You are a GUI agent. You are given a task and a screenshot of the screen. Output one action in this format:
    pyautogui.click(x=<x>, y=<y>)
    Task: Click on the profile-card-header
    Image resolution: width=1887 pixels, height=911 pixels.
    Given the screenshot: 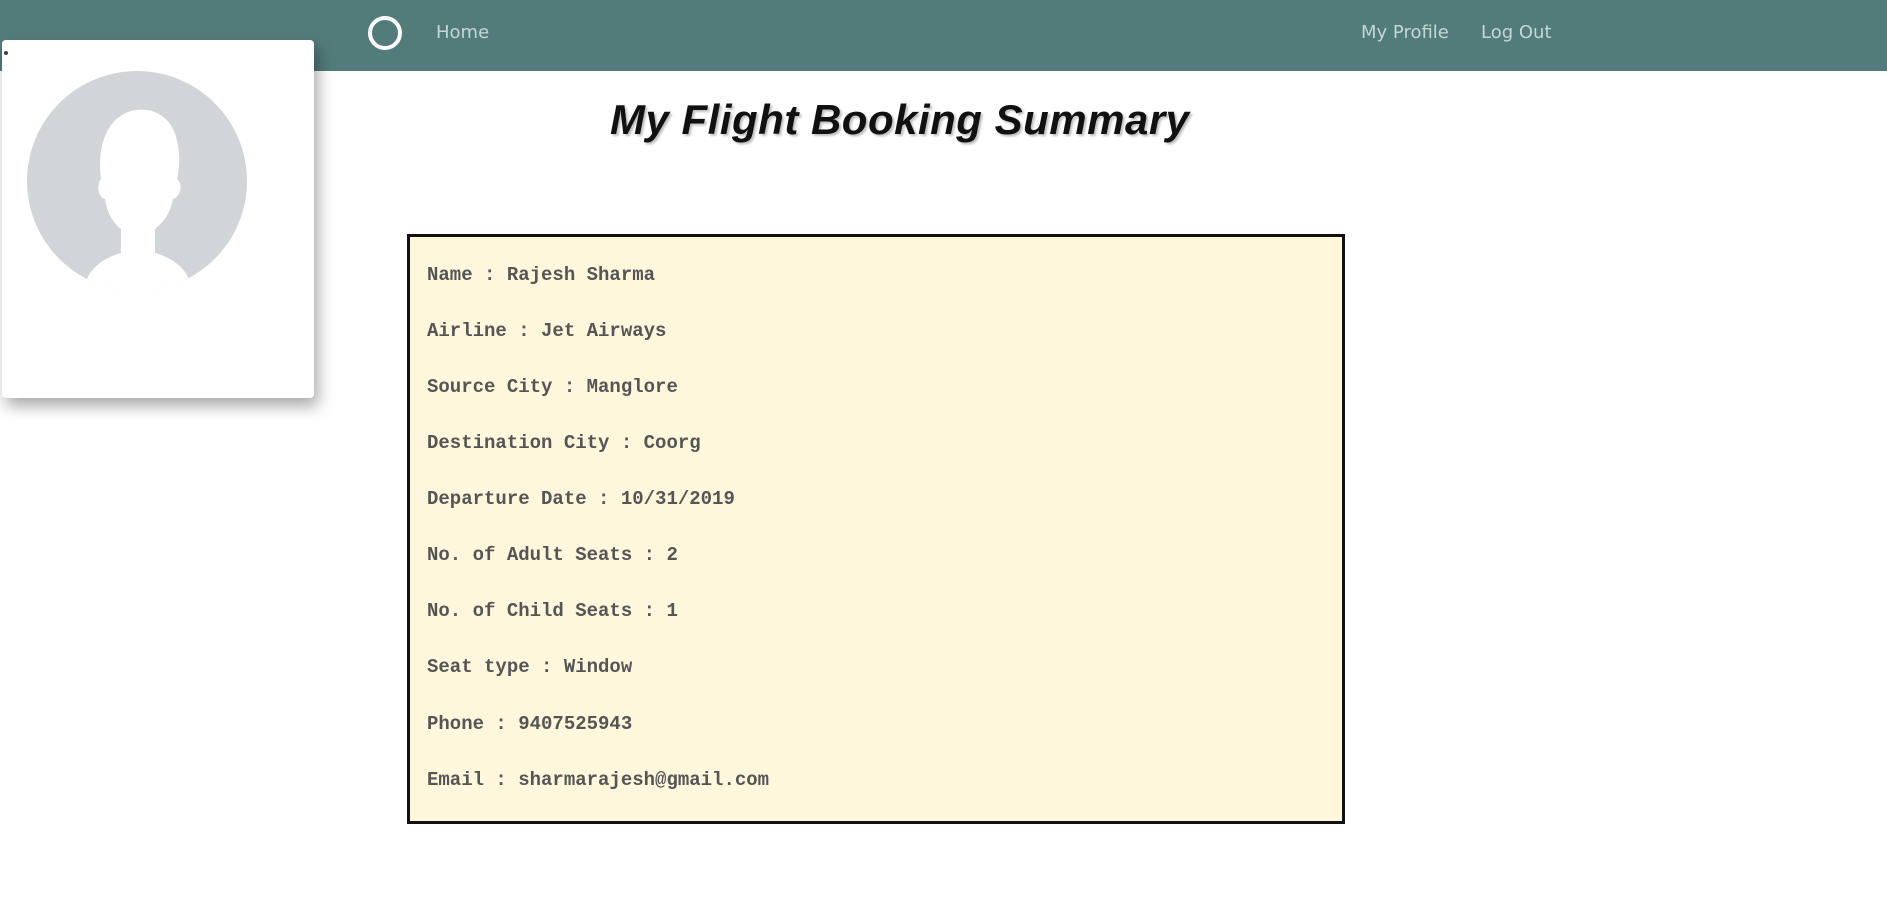 What is the action you would take?
    pyautogui.click(x=128, y=55)
    